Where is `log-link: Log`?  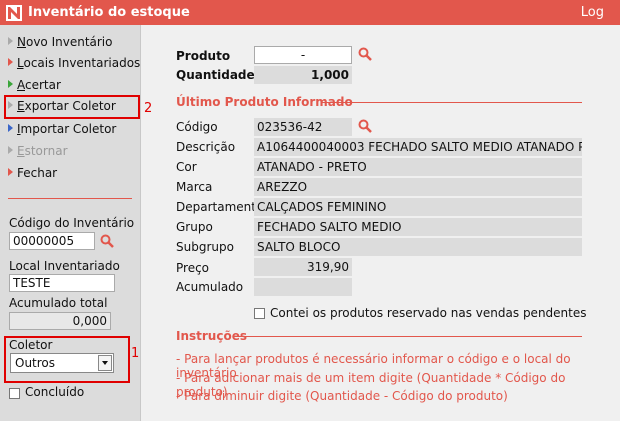 log-link: Log is located at coordinates (592, 12).